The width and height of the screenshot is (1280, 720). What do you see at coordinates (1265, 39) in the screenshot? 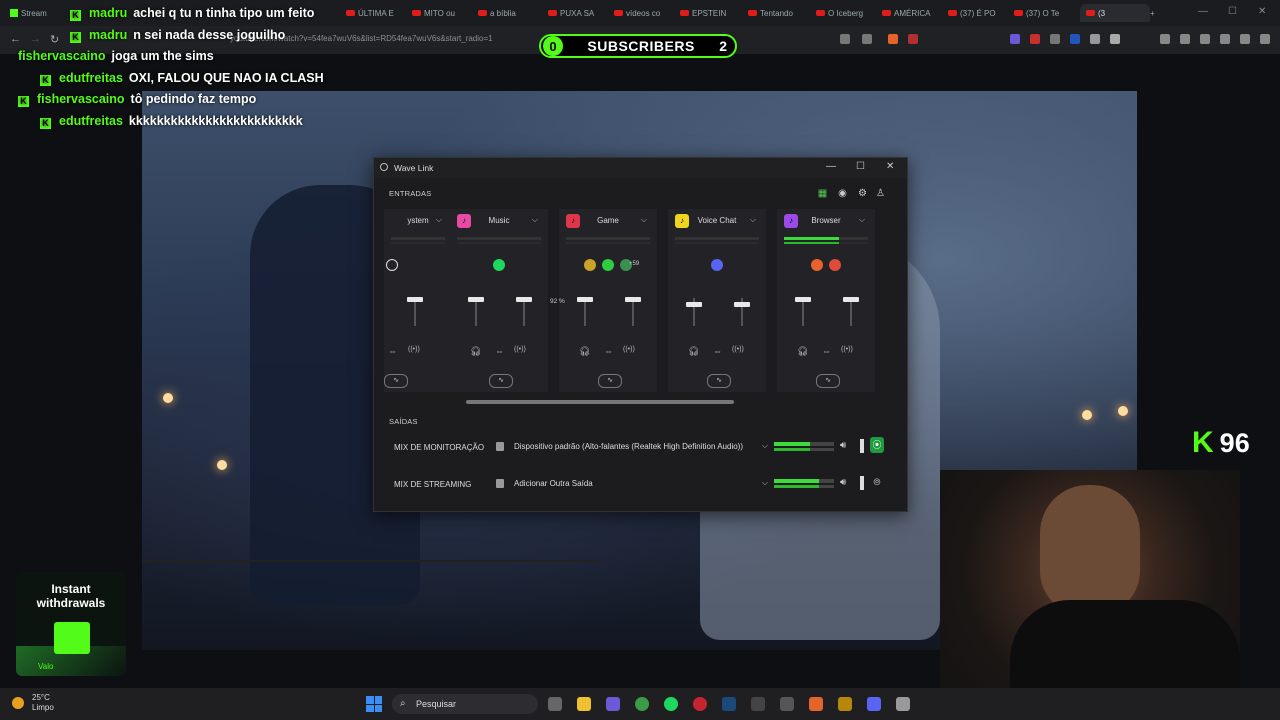
I see `menu-icon` at bounding box center [1265, 39].